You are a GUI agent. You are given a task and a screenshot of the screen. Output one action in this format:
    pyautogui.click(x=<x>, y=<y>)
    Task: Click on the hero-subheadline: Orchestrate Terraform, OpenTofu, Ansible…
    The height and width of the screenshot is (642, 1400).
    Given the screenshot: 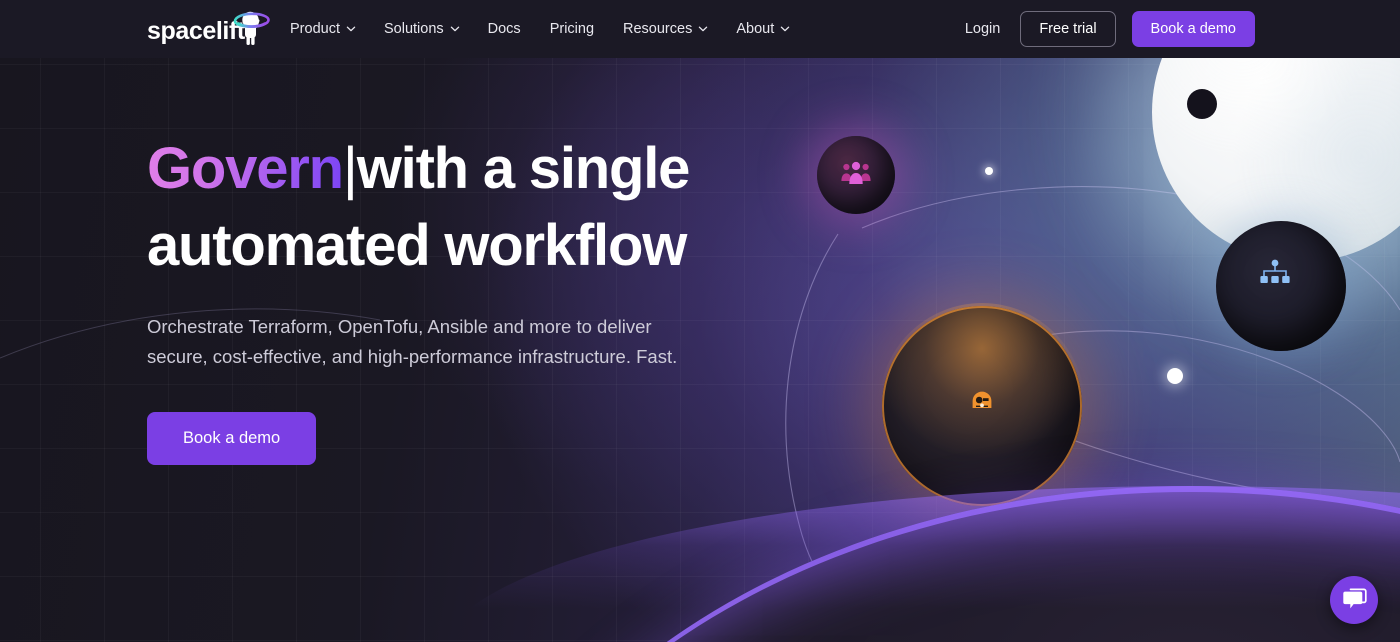 What is the action you would take?
    pyautogui.click(x=477, y=342)
    